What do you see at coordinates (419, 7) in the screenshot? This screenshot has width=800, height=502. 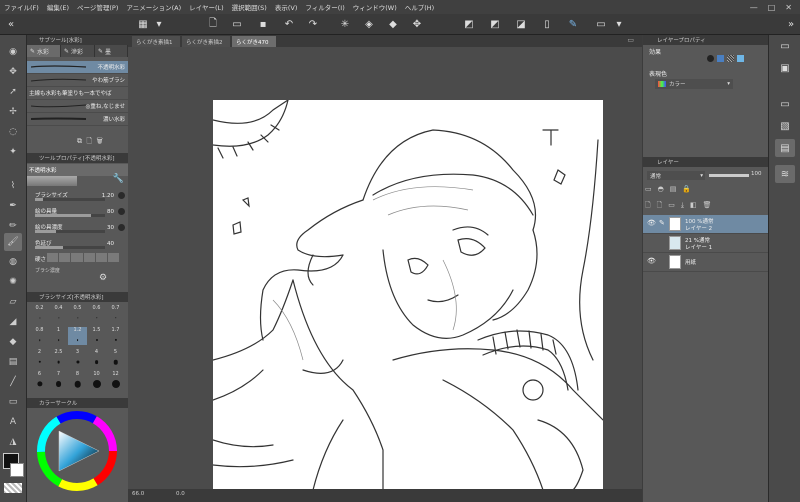 I see `menu-item: ヘルプ(H)` at bounding box center [419, 7].